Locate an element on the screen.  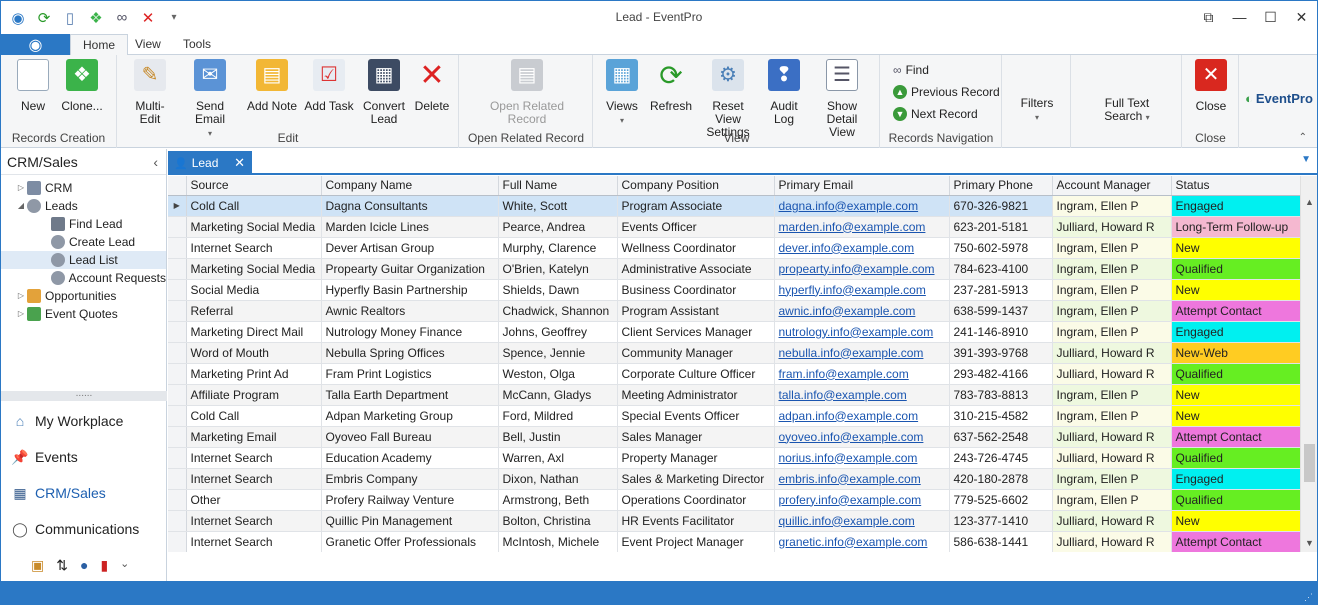
previous-record-button: ▲ Previous Record is located at coordinates (946, 92).